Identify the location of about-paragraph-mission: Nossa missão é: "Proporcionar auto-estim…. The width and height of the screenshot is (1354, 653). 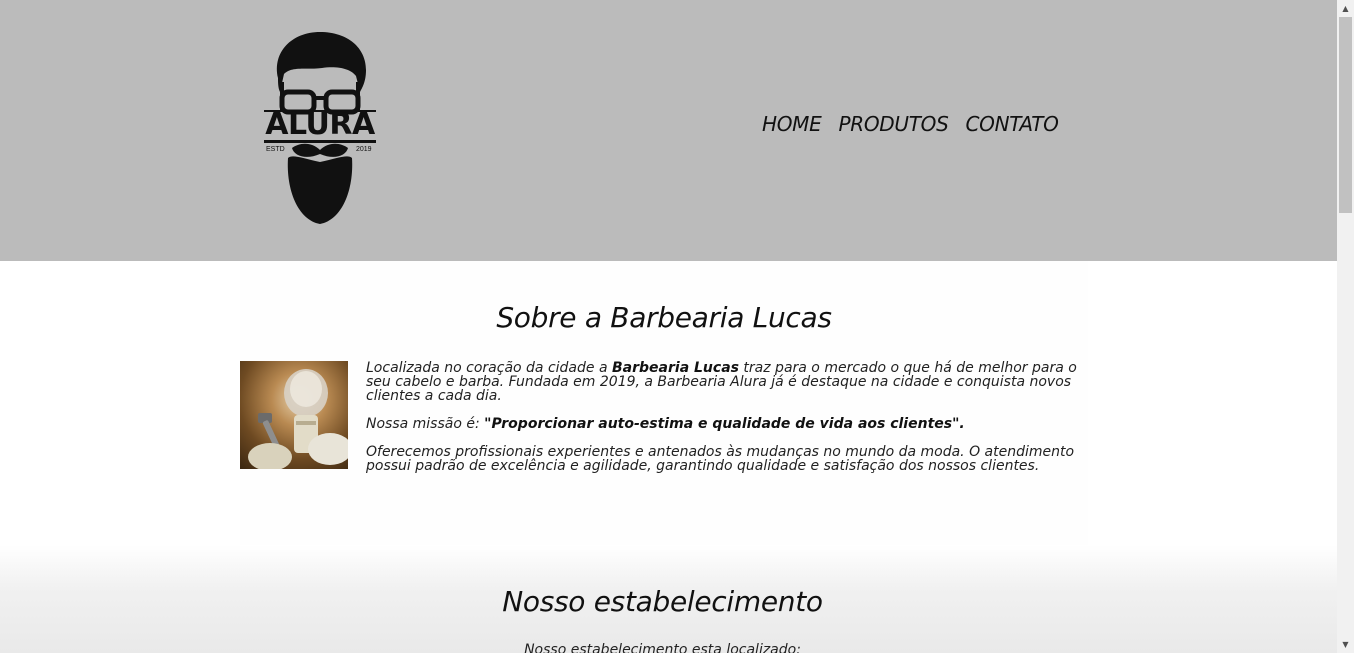
(665, 424).